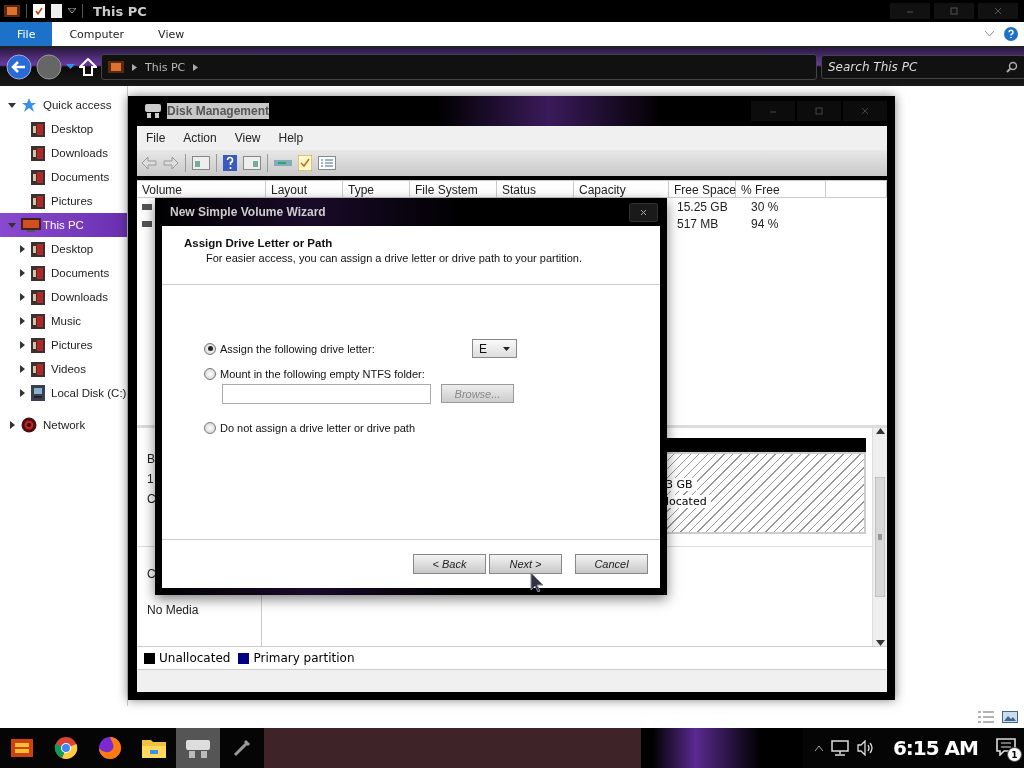 The image size is (1024, 768). I want to click on address-bar: This PC, so click(459, 67).